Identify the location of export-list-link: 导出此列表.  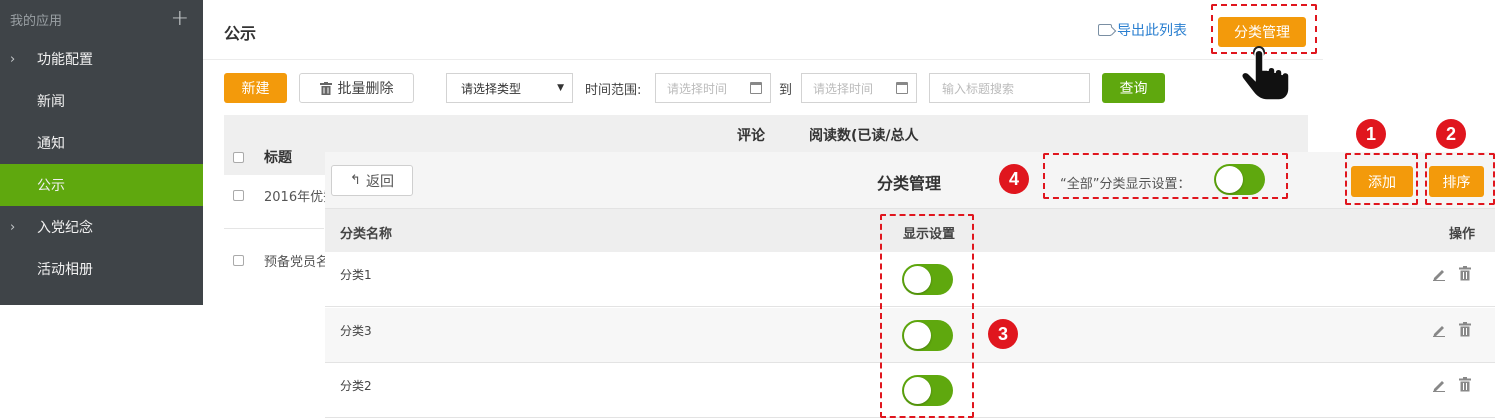
(1142, 30).